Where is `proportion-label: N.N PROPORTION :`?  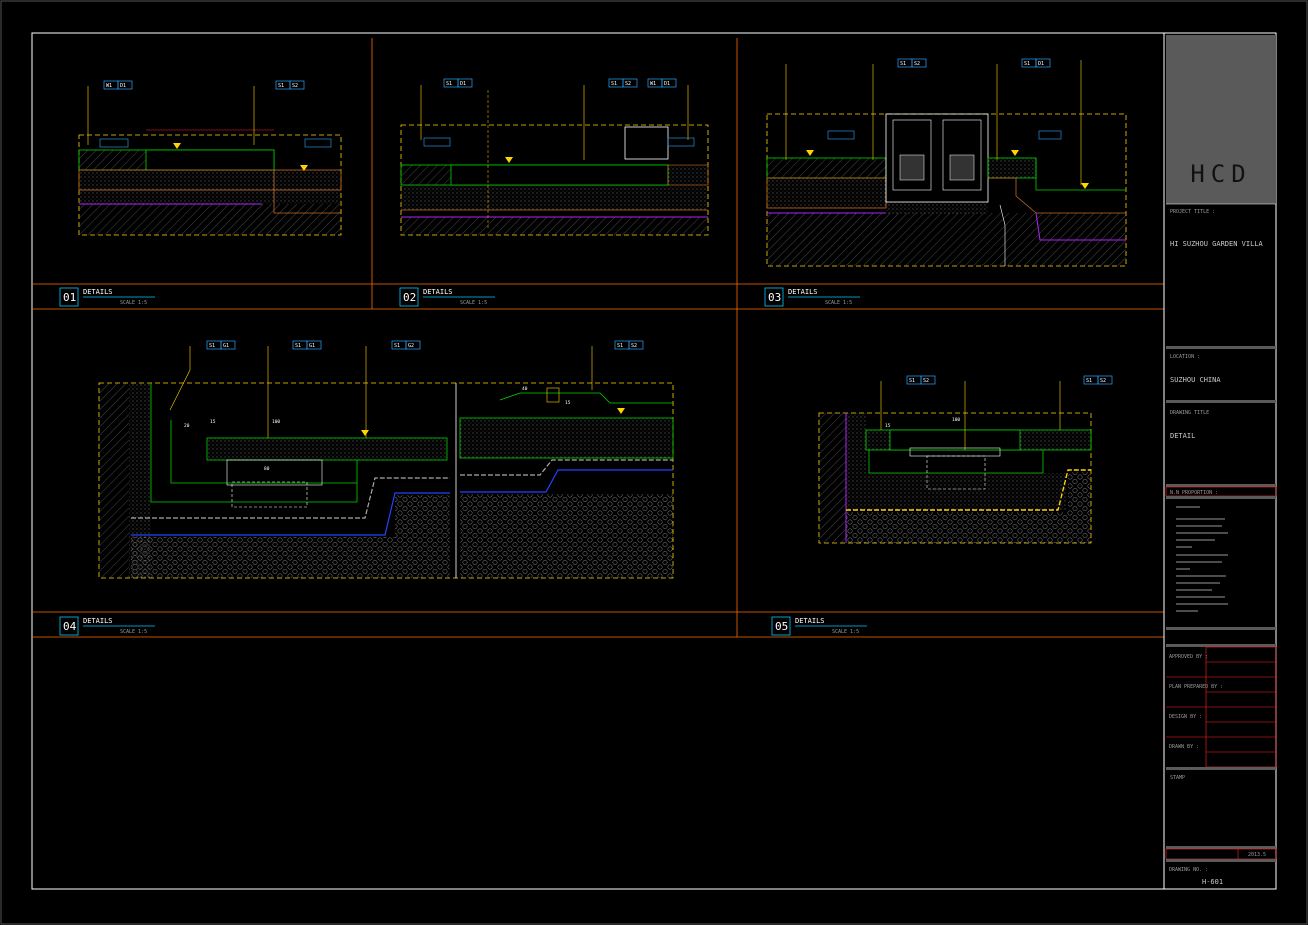 proportion-label: N.N PROPORTION : is located at coordinates (1194, 493).